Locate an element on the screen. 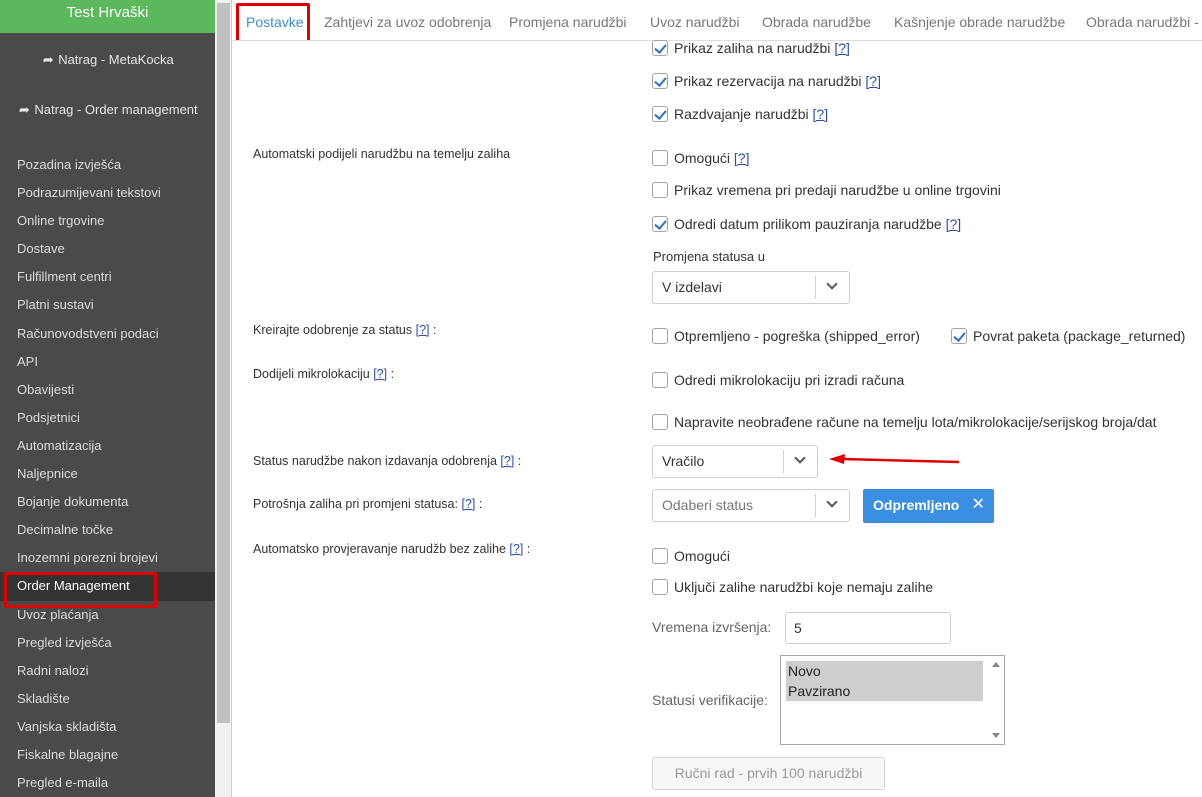 This screenshot has height=797, width=1202. manual-run-button: Ručni rad - prvih 100 narudžbi is located at coordinates (768, 773).